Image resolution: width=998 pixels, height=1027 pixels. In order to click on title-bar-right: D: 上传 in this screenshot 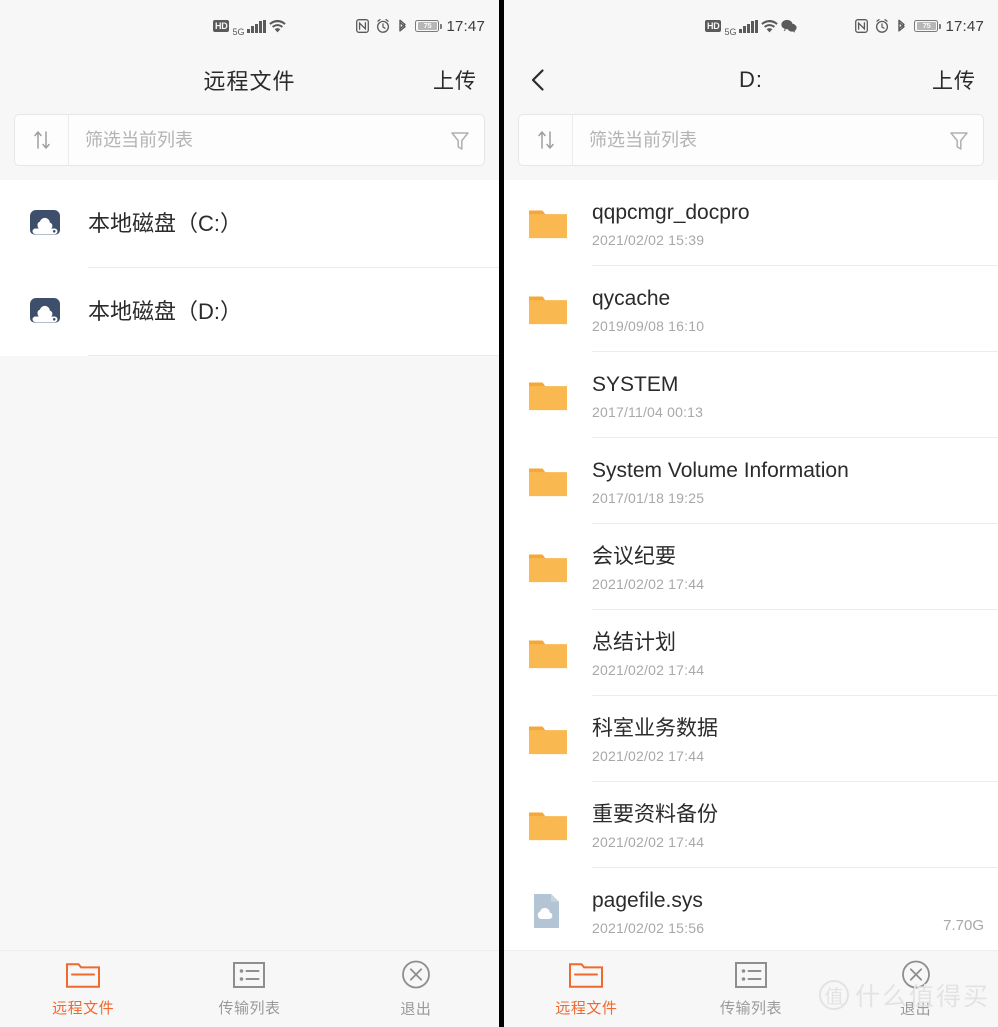, I will do `click(751, 80)`.